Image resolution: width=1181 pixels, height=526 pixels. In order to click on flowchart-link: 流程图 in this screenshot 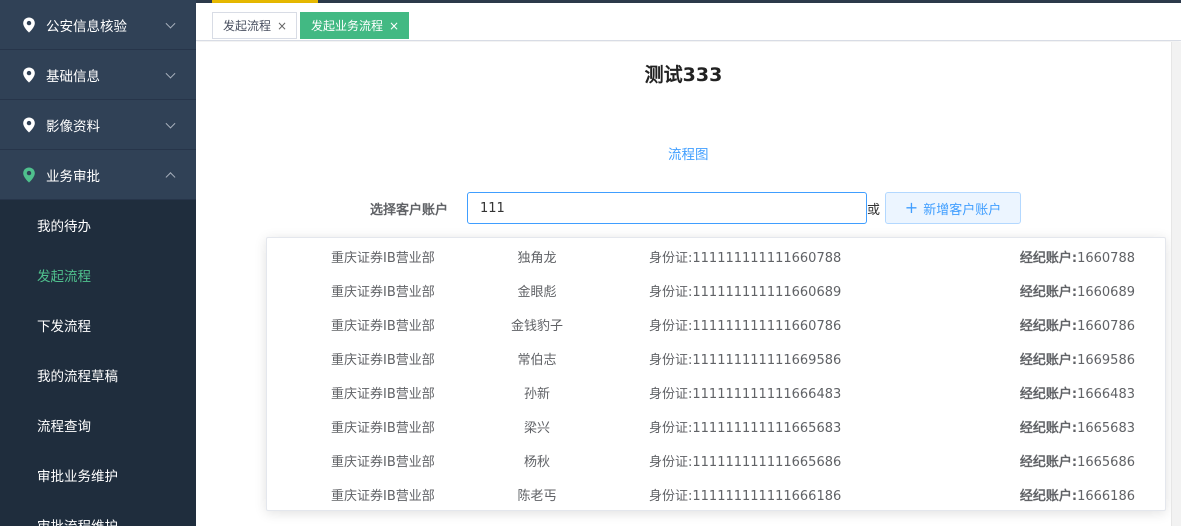, I will do `click(688, 153)`.